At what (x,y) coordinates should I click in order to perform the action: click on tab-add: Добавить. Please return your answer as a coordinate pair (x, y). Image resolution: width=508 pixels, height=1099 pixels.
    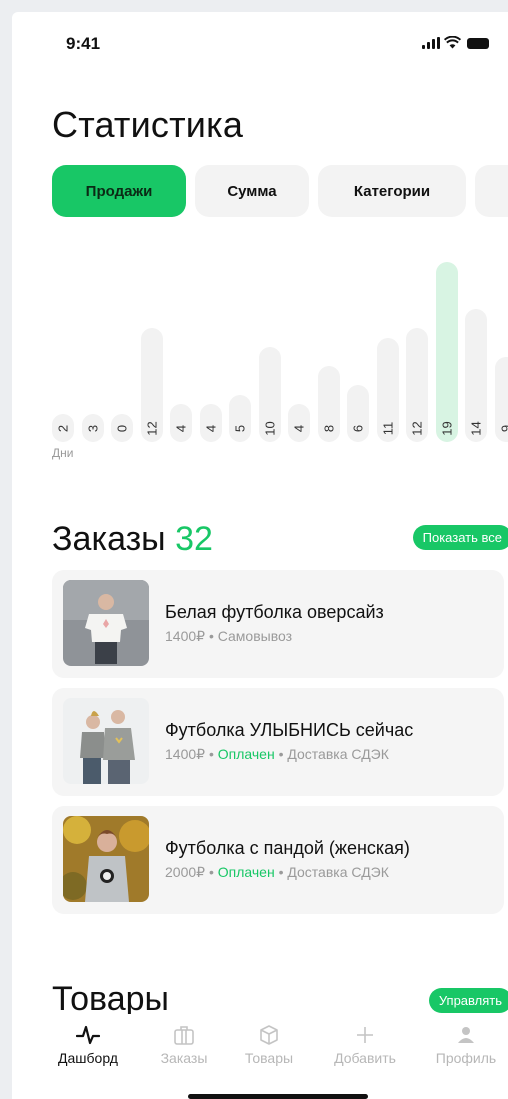
    Looking at the image, I should click on (365, 1044).